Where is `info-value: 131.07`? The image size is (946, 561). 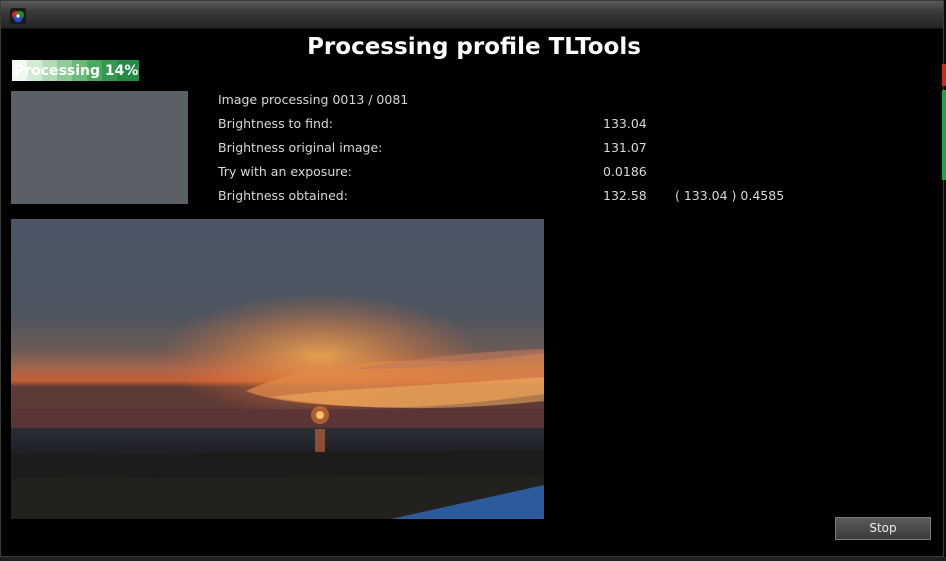
info-value: 131.07 is located at coordinates (625, 147).